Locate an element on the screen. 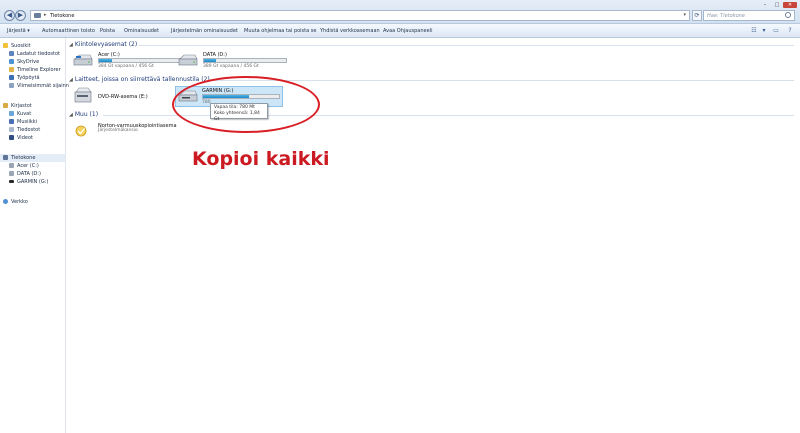 The width and height of the screenshot is (800, 433). sidebar-item-label: Kuvat is located at coordinates (24, 114).